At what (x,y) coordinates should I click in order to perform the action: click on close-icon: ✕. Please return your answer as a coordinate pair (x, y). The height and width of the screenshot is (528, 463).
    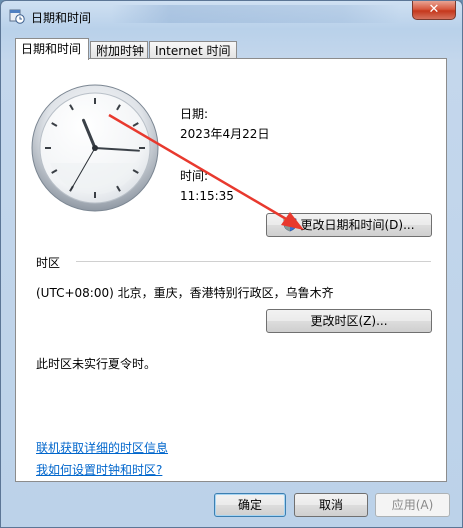
    Looking at the image, I should click on (434, 9).